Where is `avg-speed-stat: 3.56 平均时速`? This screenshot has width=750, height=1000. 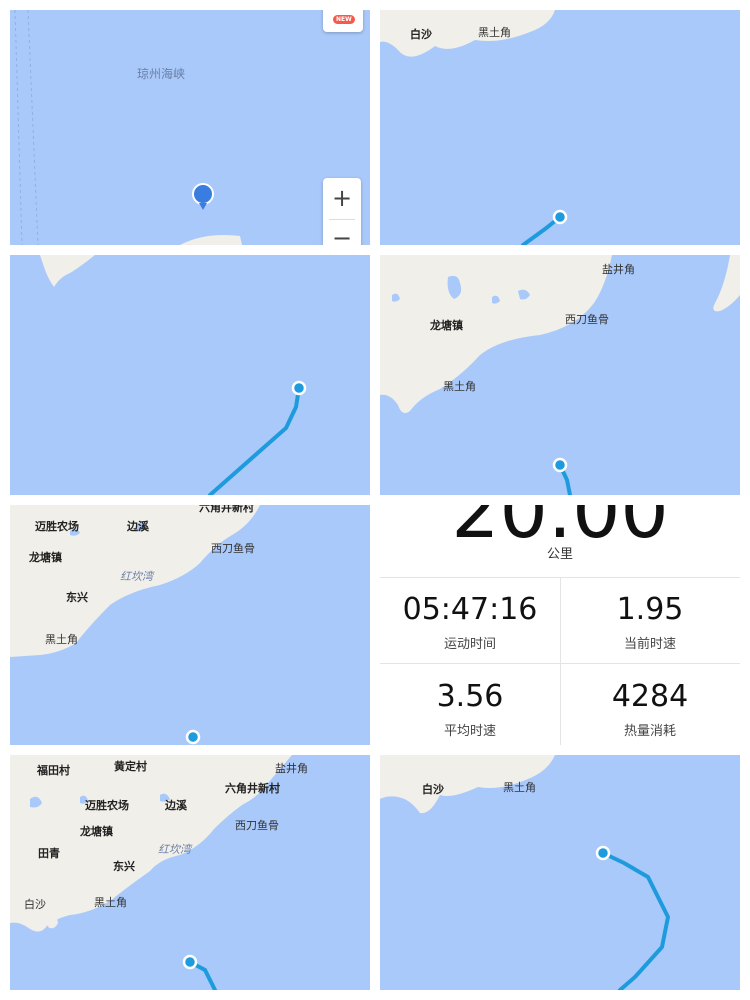 avg-speed-stat: 3.56 平均时速 is located at coordinates (470, 709).